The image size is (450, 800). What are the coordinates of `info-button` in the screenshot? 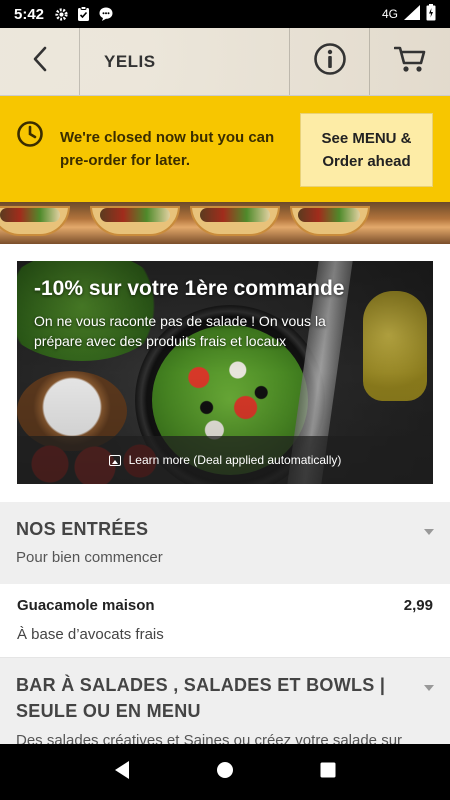 It's located at (330, 61).